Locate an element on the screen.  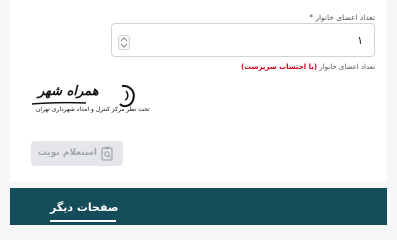
footer-title: صفحات دیگر is located at coordinates (84, 207).